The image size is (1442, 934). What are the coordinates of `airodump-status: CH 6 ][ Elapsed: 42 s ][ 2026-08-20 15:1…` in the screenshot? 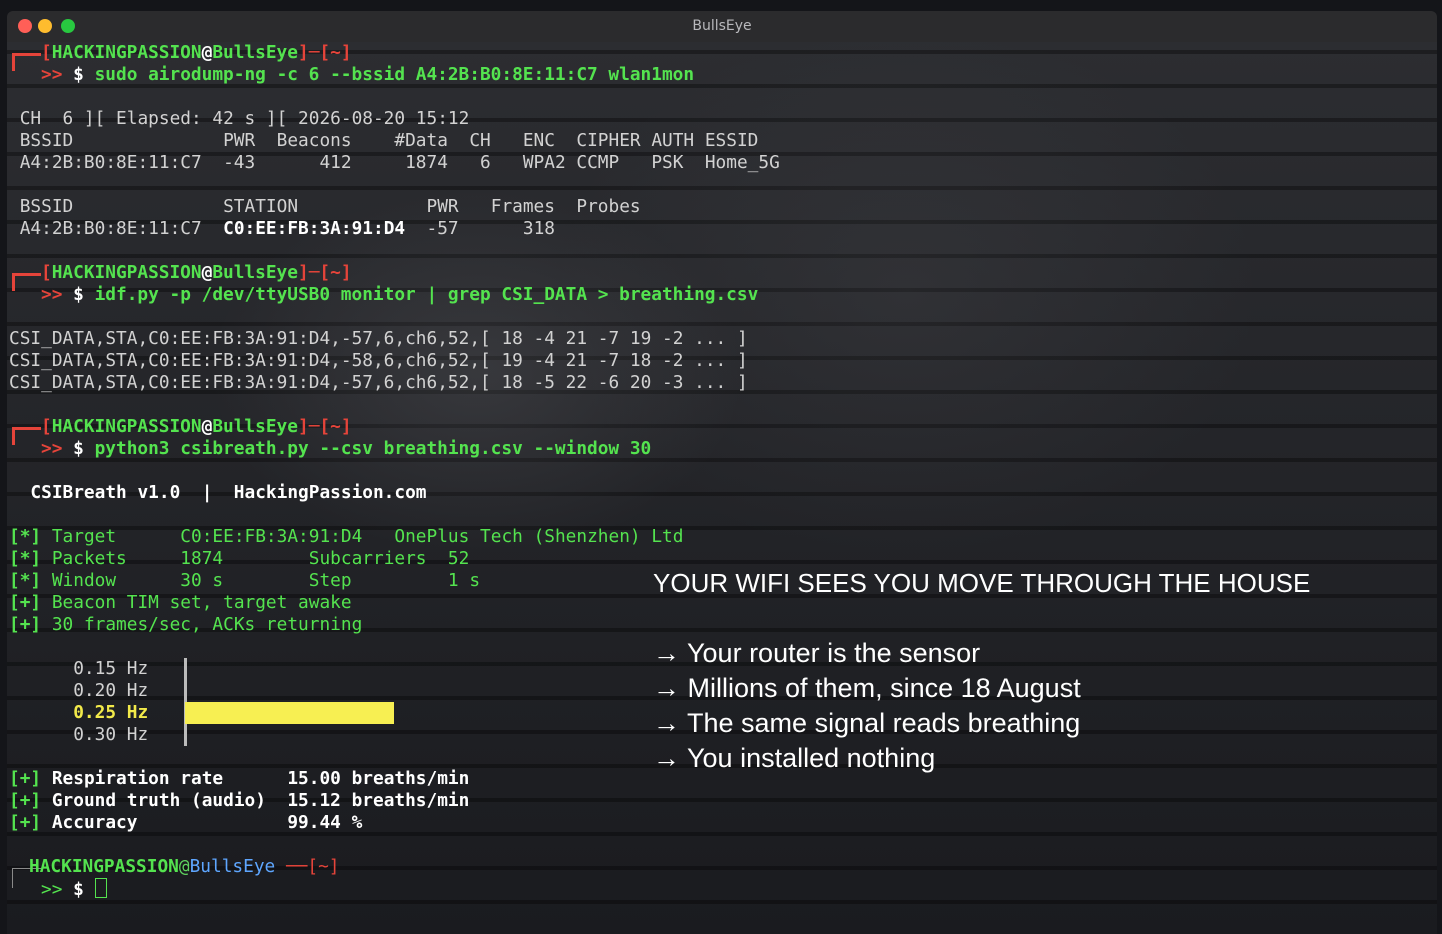 It's located at (239, 118).